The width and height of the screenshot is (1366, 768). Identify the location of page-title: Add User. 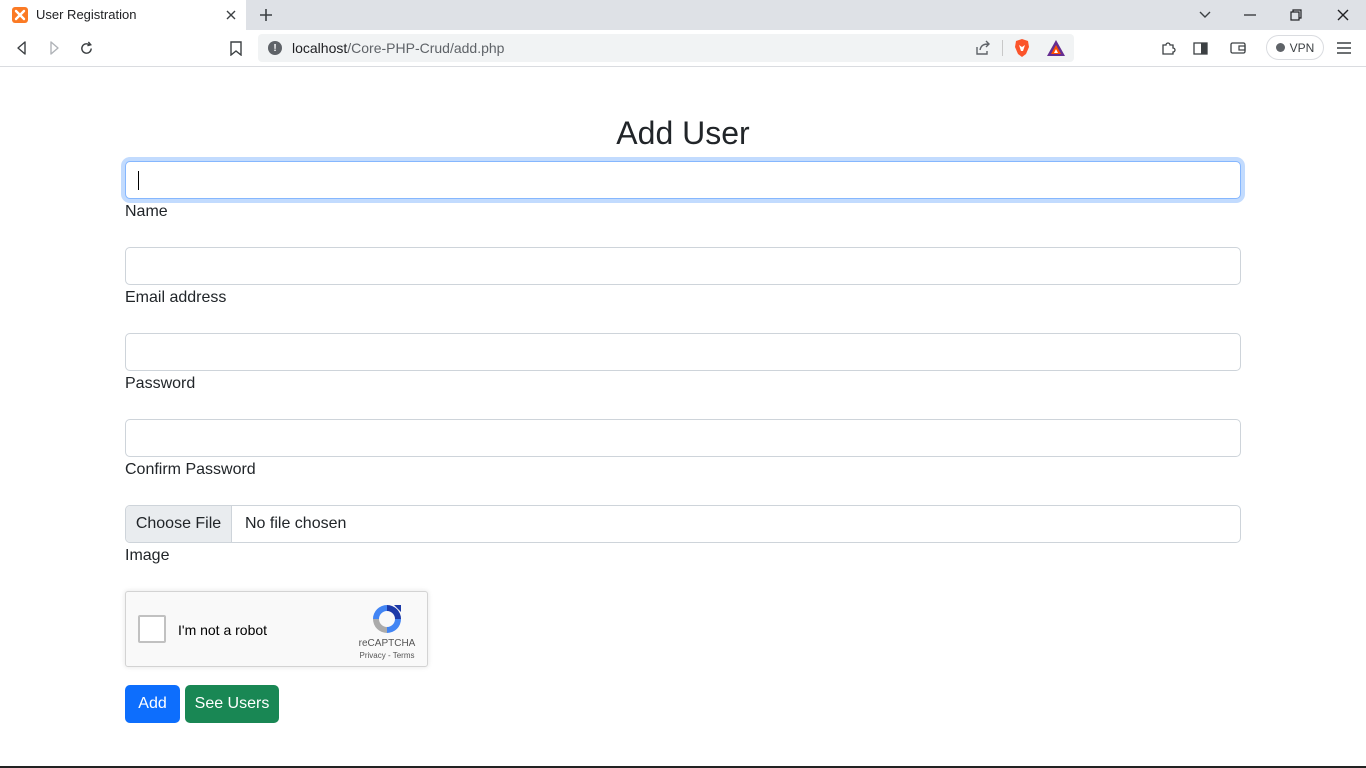
(683, 133).